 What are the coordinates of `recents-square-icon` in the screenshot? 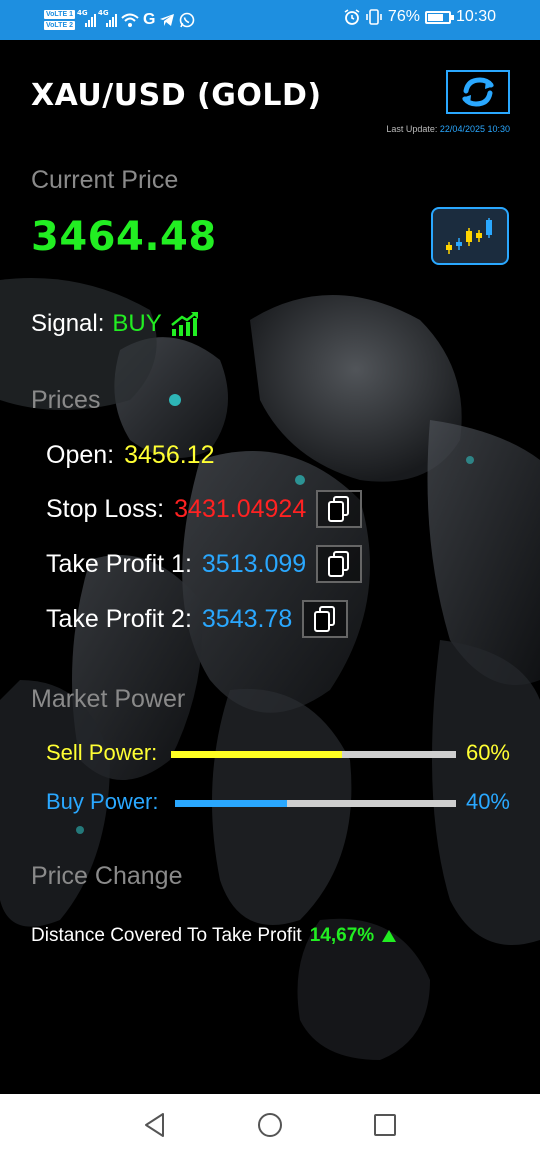 It's located at (385, 1125).